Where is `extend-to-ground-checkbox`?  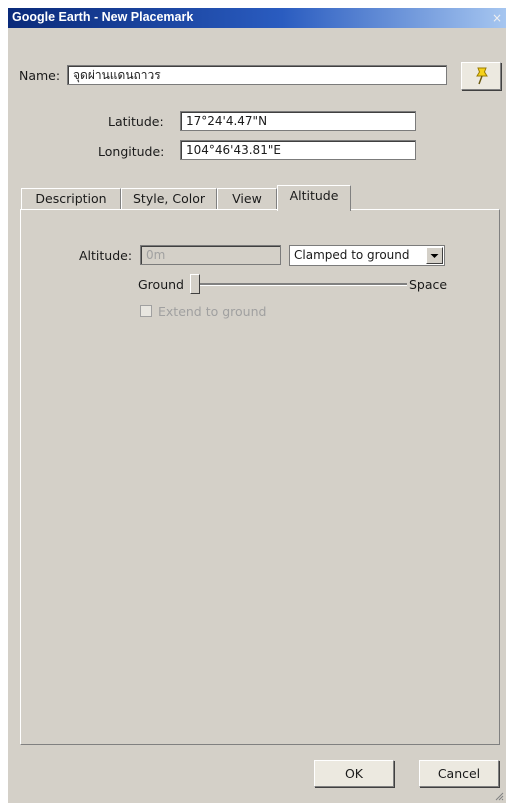
extend-to-ground-checkbox is located at coordinates (146, 311).